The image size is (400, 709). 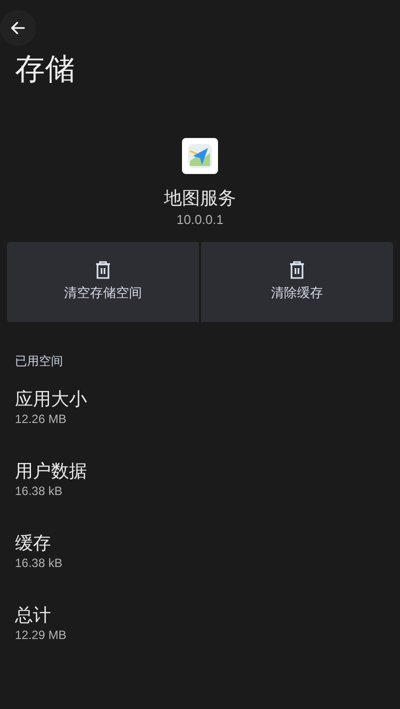 What do you see at coordinates (103, 282) in the screenshot?
I see `action-button: 清空存储空间` at bounding box center [103, 282].